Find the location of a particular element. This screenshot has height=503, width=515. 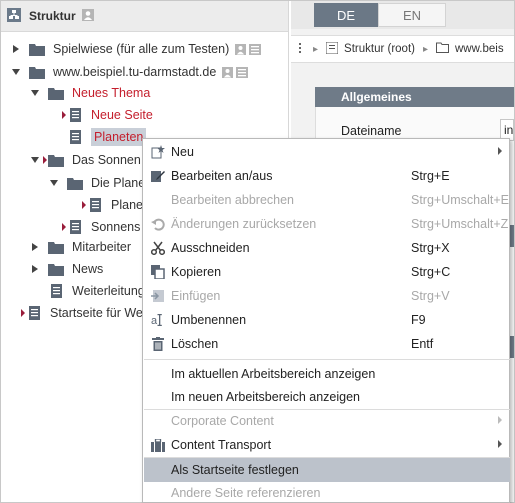

edit-icon is located at coordinates (158, 176).